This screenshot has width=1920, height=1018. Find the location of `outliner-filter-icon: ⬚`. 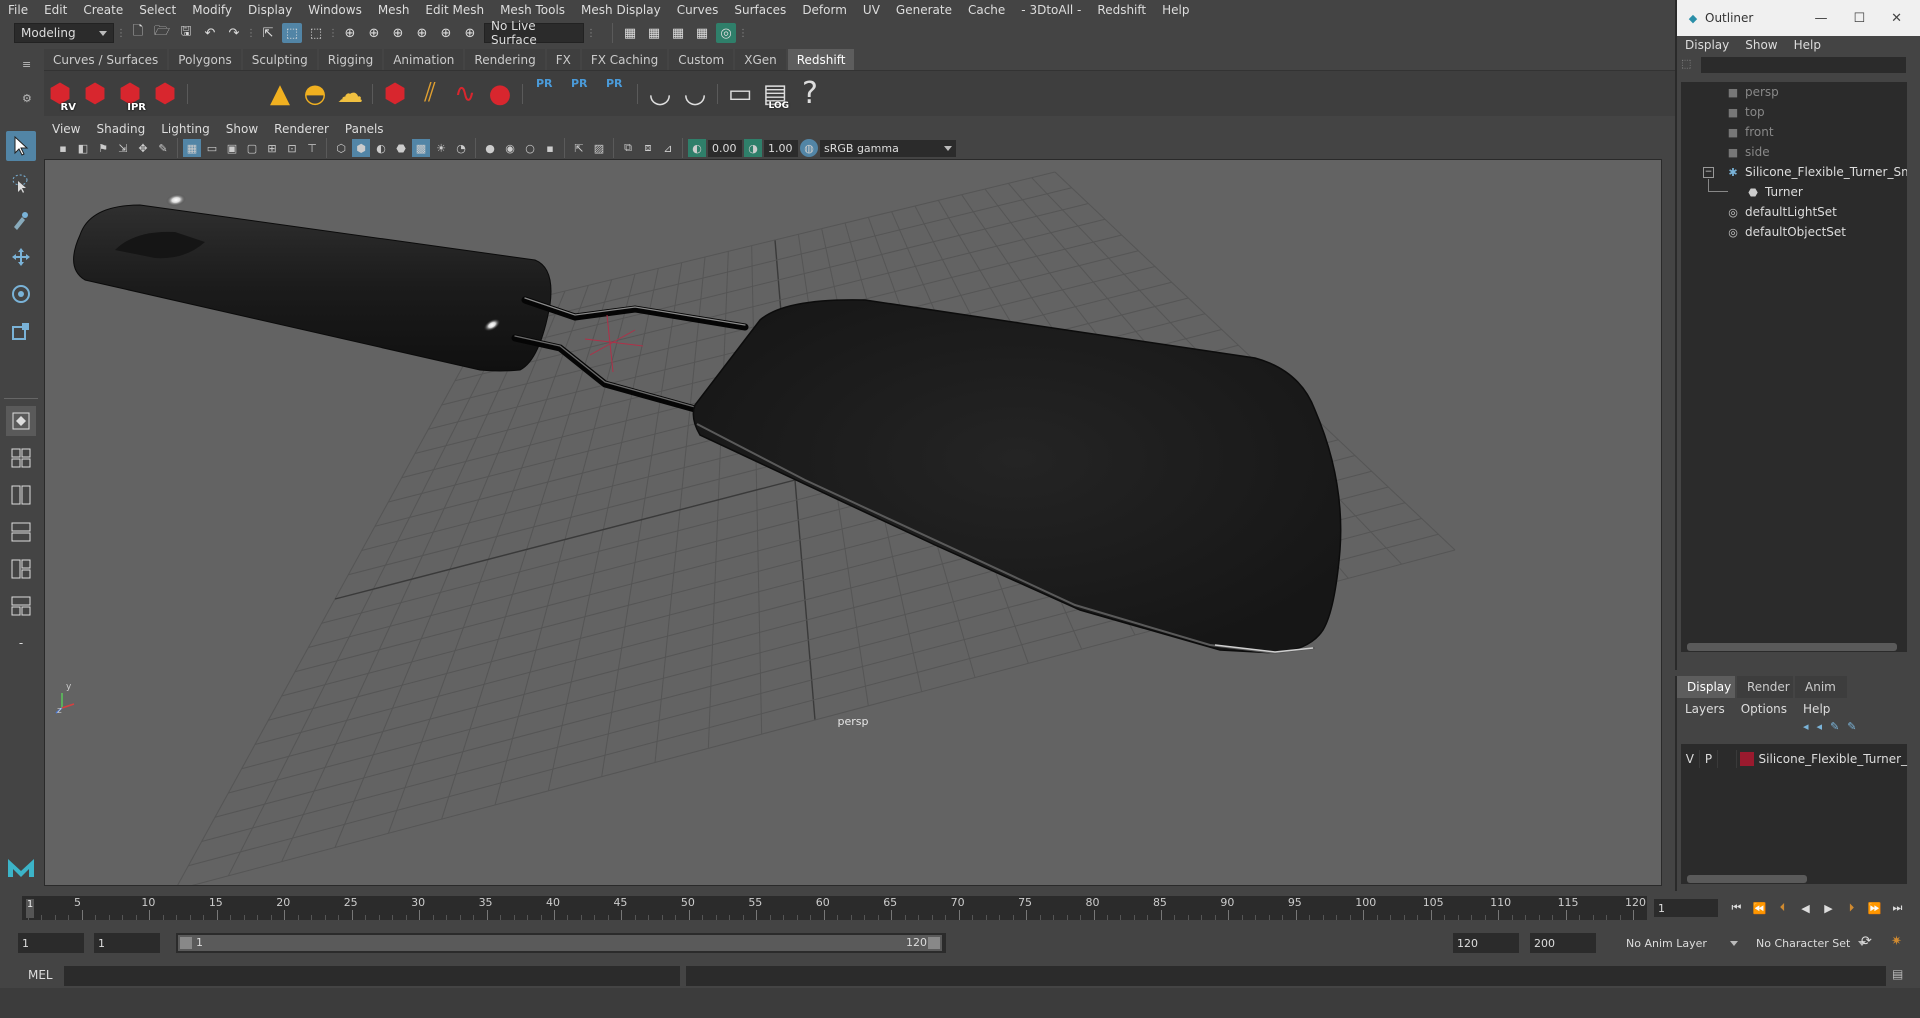

outliner-filter-icon: ⬚ is located at coordinates (1689, 65).